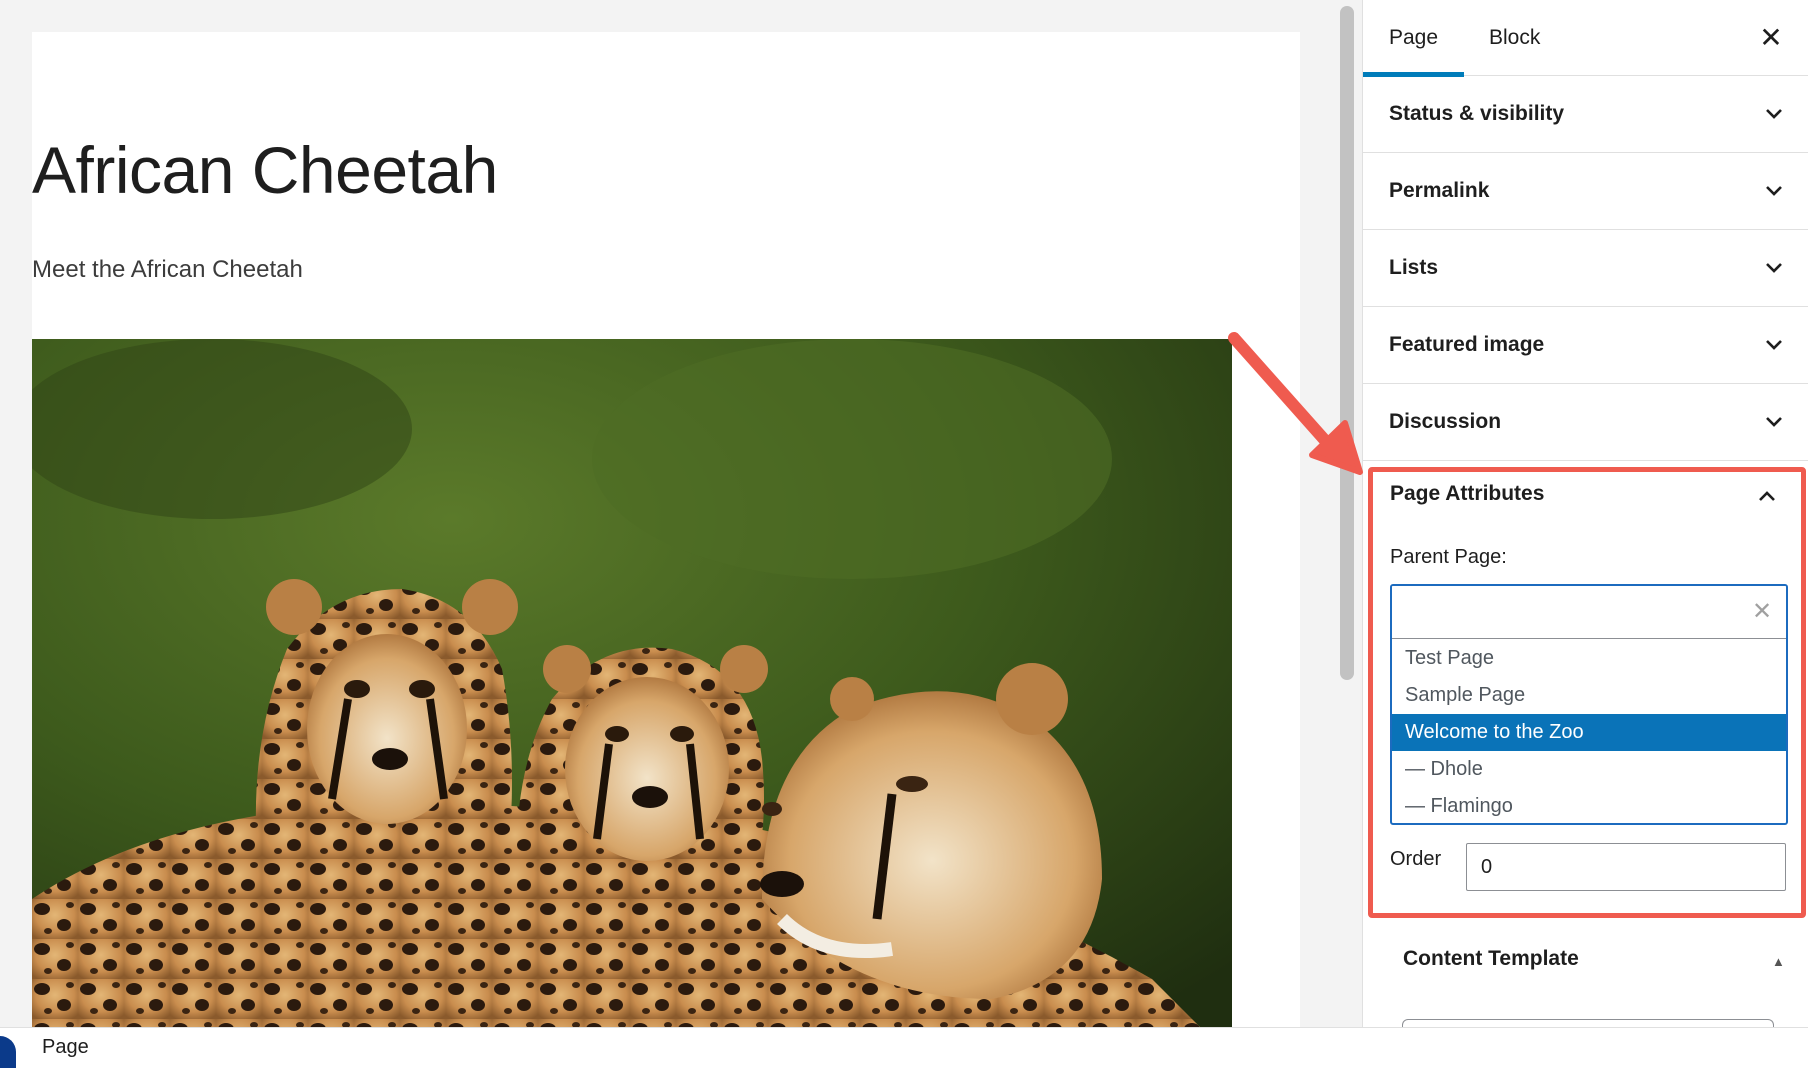 The width and height of the screenshot is (1808, 1068). What do you see at coordinates (65, 1047) in the screenshot?
I see `breadcrumb: Page` at bounding box center [65, 1047].